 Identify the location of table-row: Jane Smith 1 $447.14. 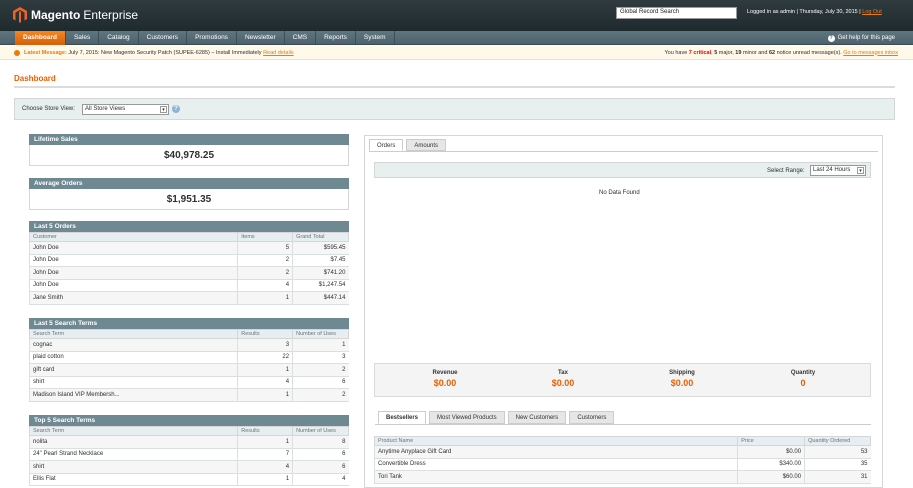
(188, 298).